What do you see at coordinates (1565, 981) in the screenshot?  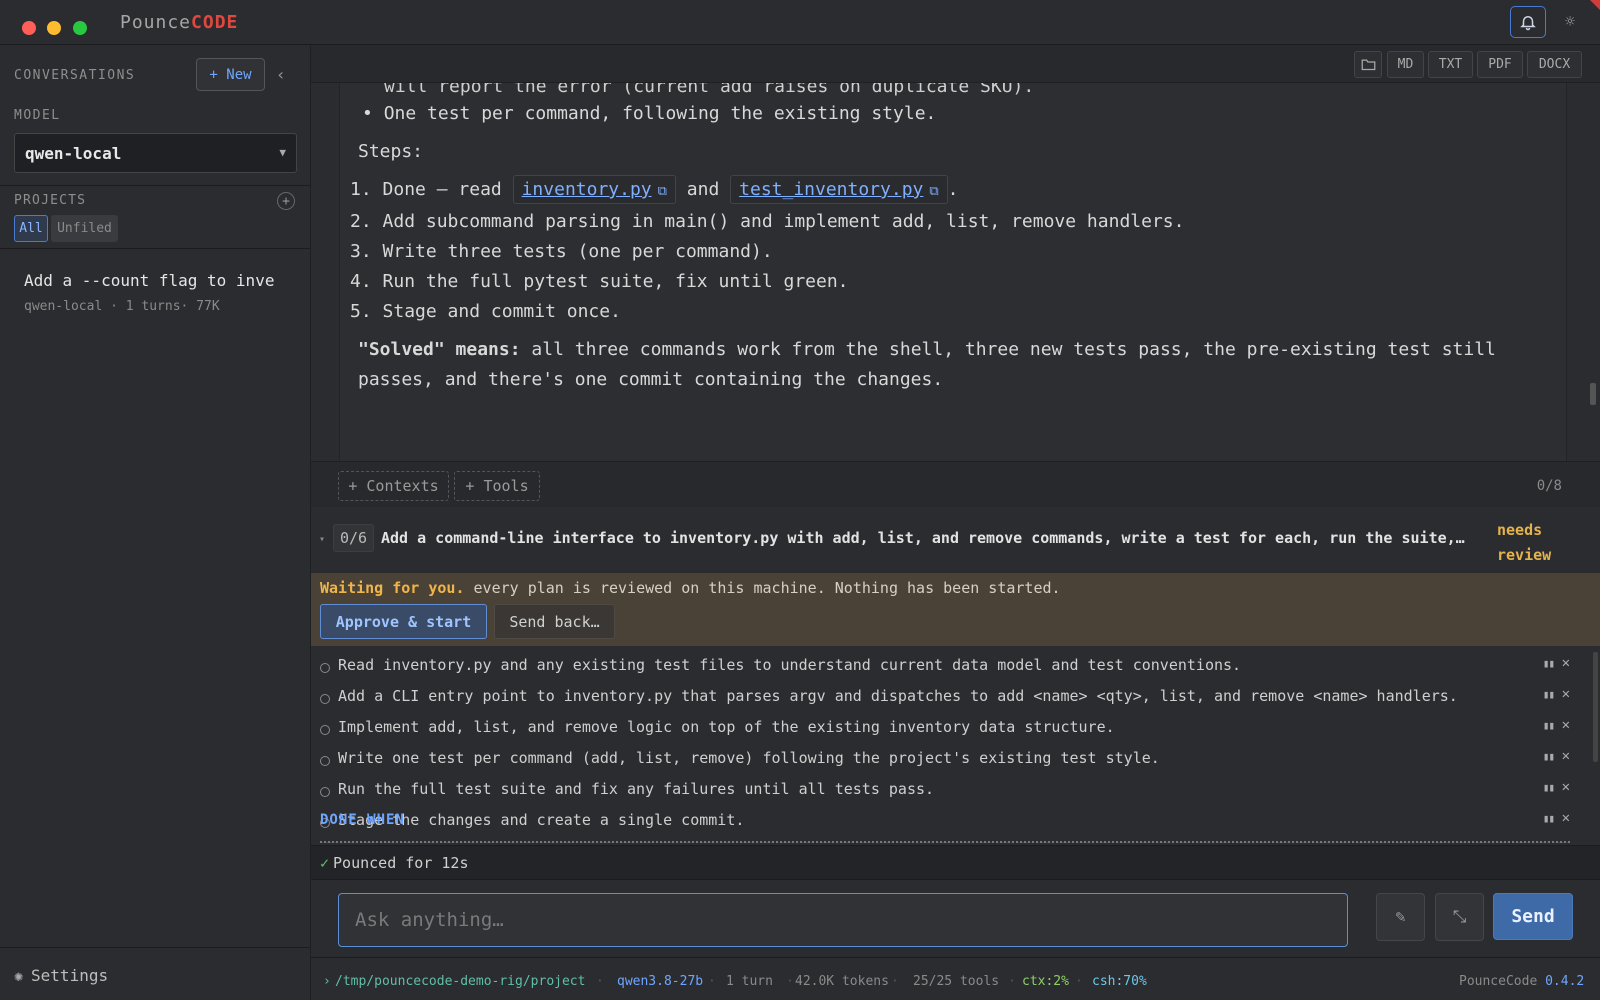 I see `app-version: 0.4.2` at bounding box center [1565, 981].